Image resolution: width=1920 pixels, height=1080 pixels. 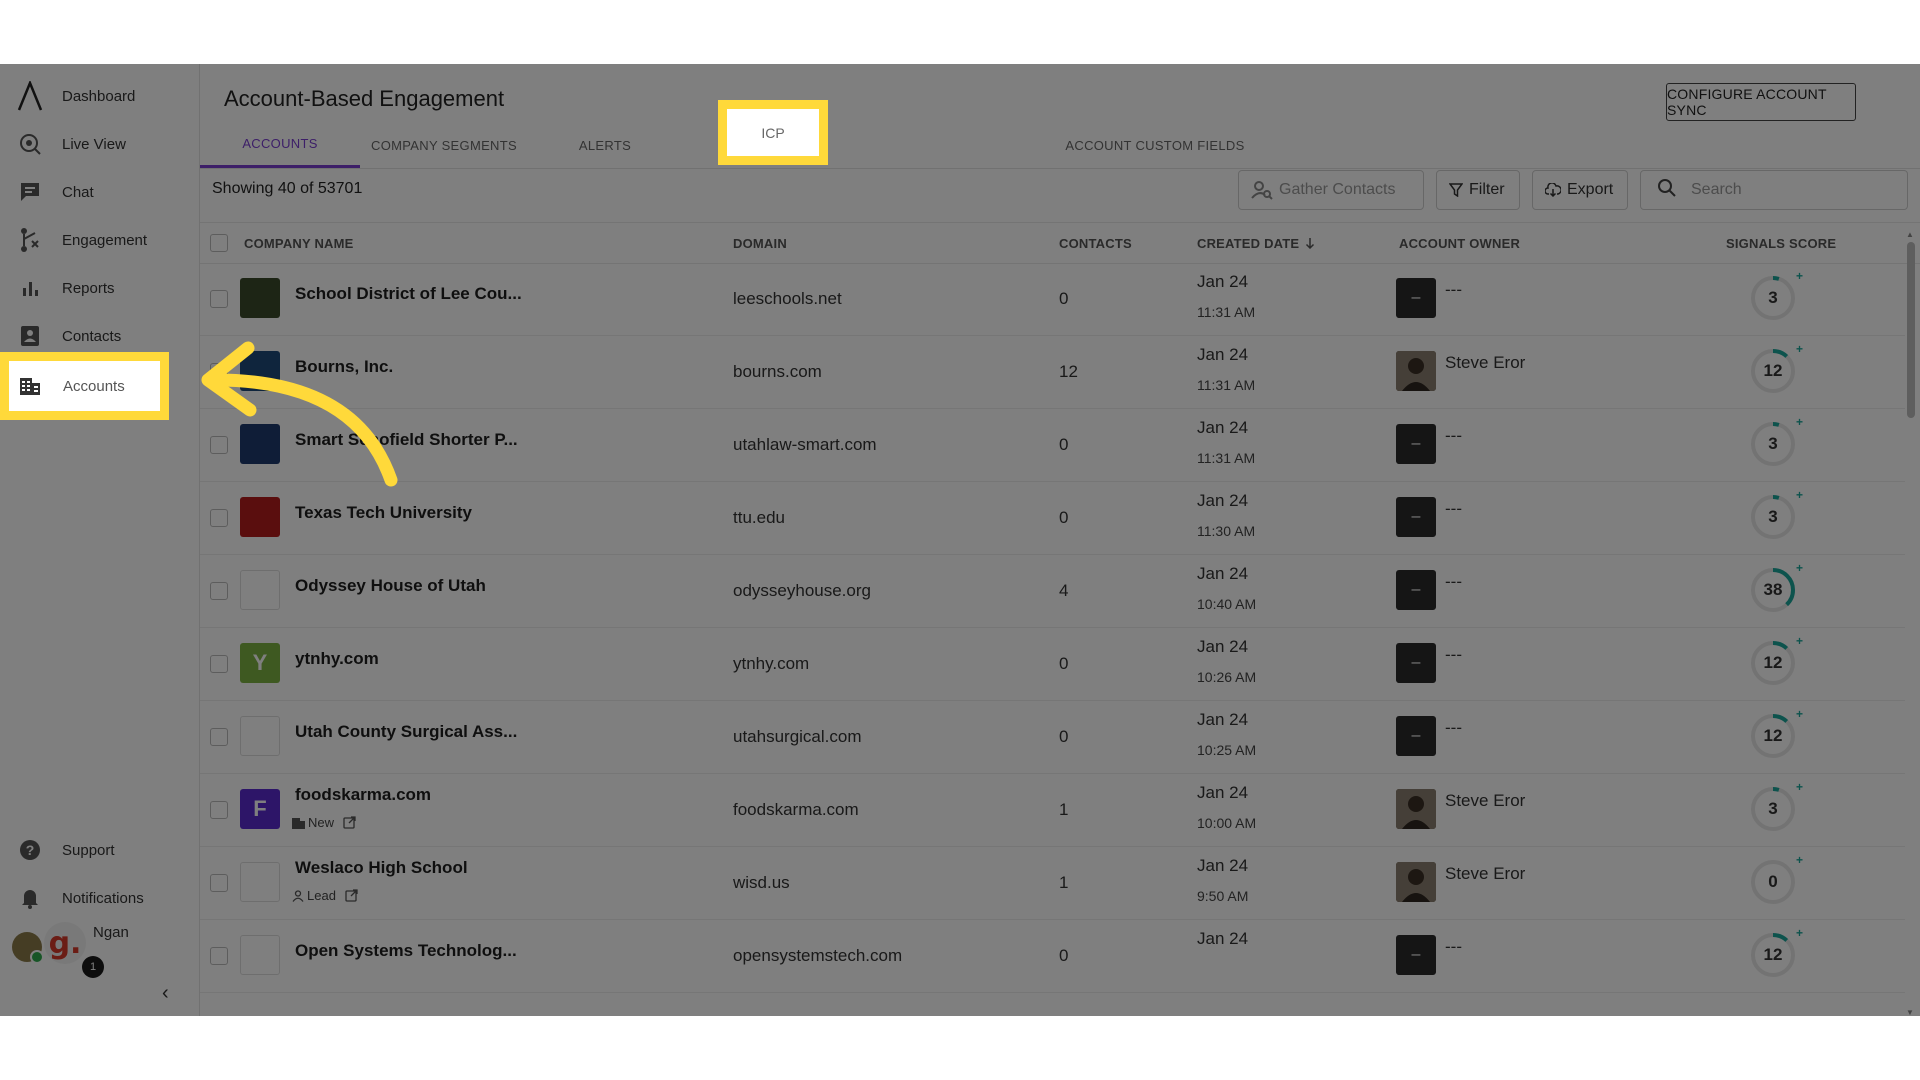 I want to click on page-title: Account-Based Engagement, so click(x=364, y=98).